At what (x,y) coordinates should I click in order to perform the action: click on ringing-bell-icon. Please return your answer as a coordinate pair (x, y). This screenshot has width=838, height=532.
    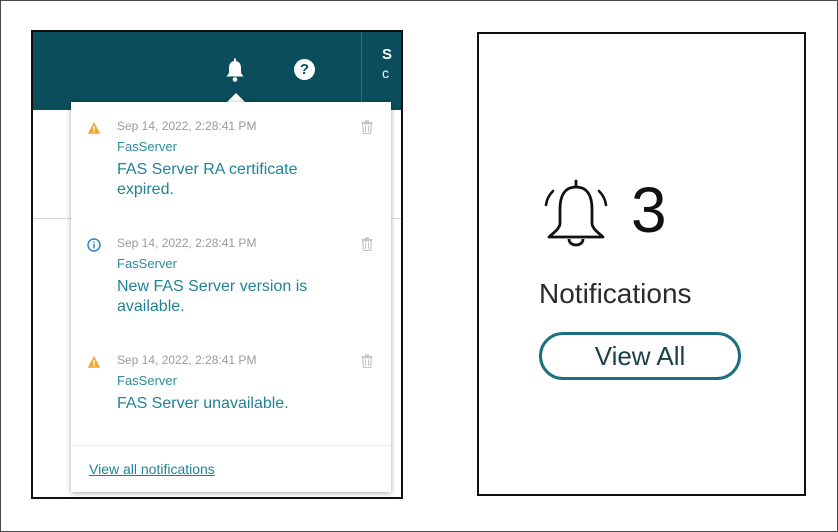
    Looking at the image, I should click on (576, 213).